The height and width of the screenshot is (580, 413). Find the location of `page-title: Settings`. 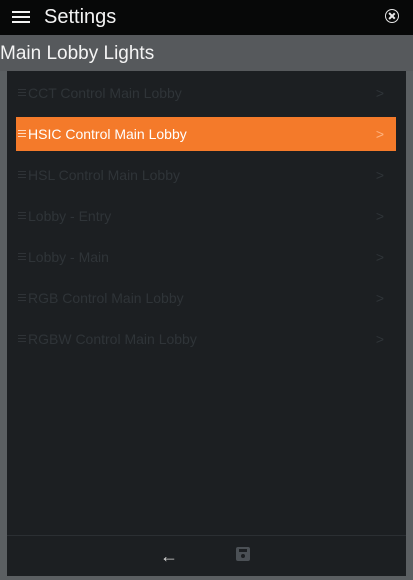

page-title: Settings is located at coordinates (80, 17).